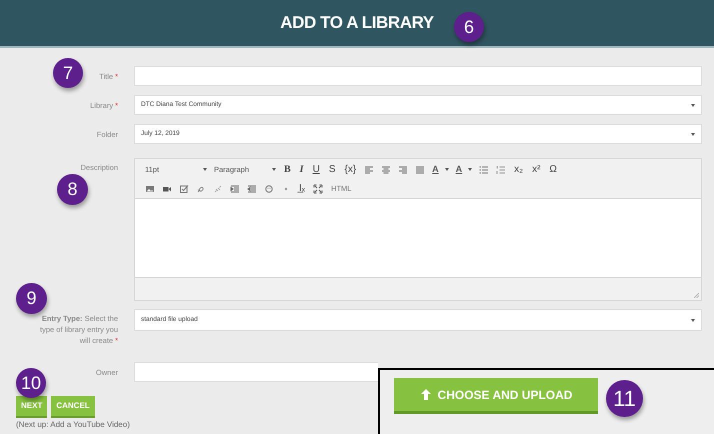 This screenshot has height=434, width=714. Describe the element at coordinates (184, 189) in the screenshot. I see `checkbox-icon` at that location.